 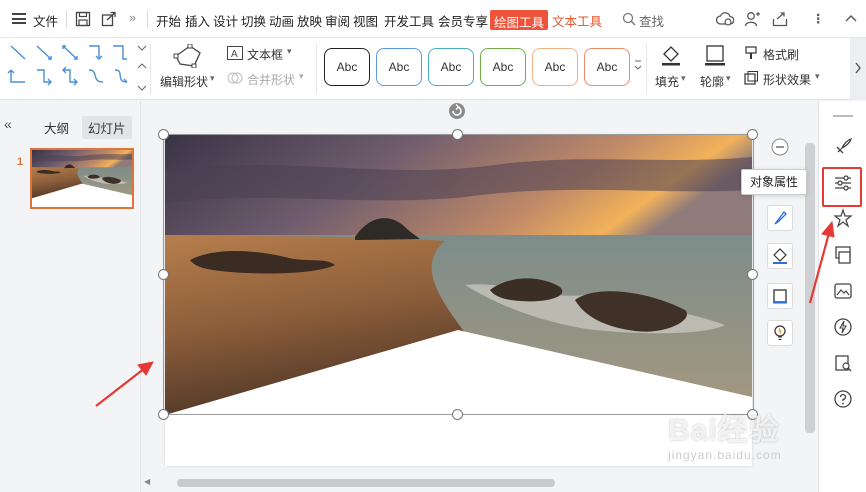 What do you see at coordinates (751, 78) in the screenshot?
I see `shape-effects-icon` at bounding box center [751, 78].